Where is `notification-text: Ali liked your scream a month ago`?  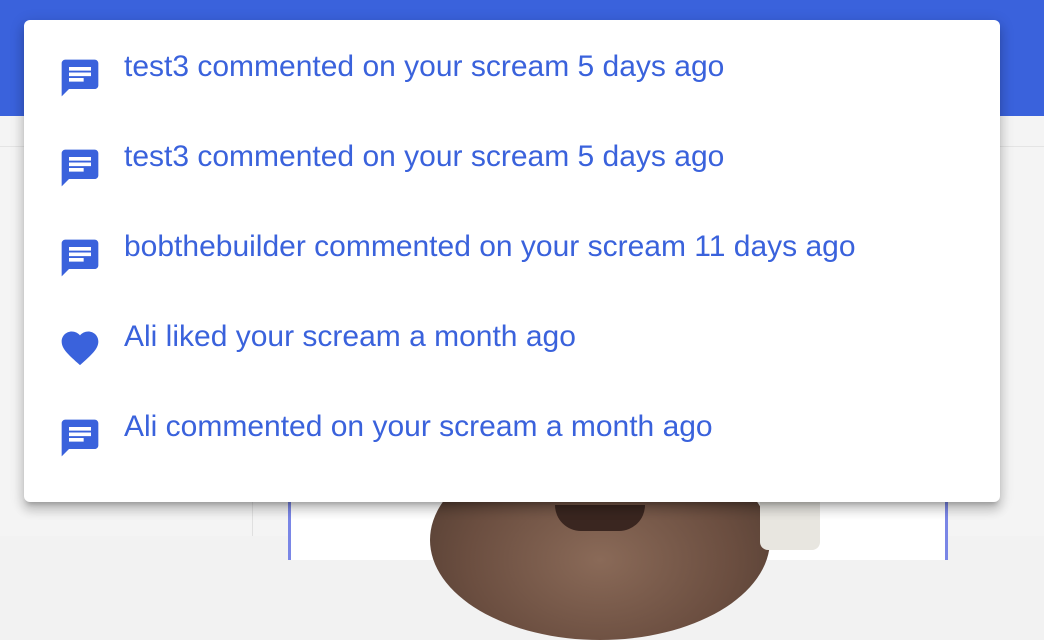 notification-text: Ali liked your scream a month ago is located at coordinates (350, 336).